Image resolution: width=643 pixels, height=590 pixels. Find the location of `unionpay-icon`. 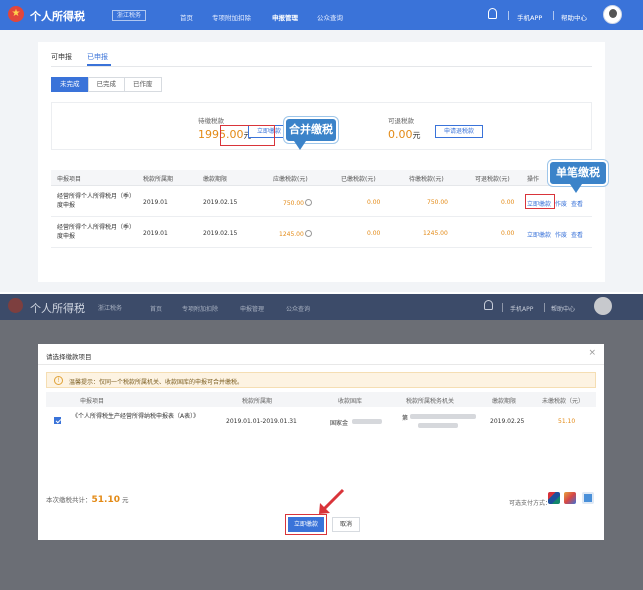

unionpay-icon is located at coordinates (554, 498).